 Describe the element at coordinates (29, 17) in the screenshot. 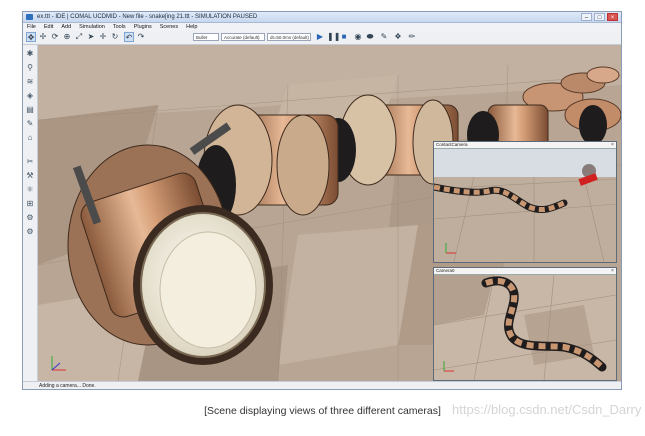

I see `app-icon` at that location.